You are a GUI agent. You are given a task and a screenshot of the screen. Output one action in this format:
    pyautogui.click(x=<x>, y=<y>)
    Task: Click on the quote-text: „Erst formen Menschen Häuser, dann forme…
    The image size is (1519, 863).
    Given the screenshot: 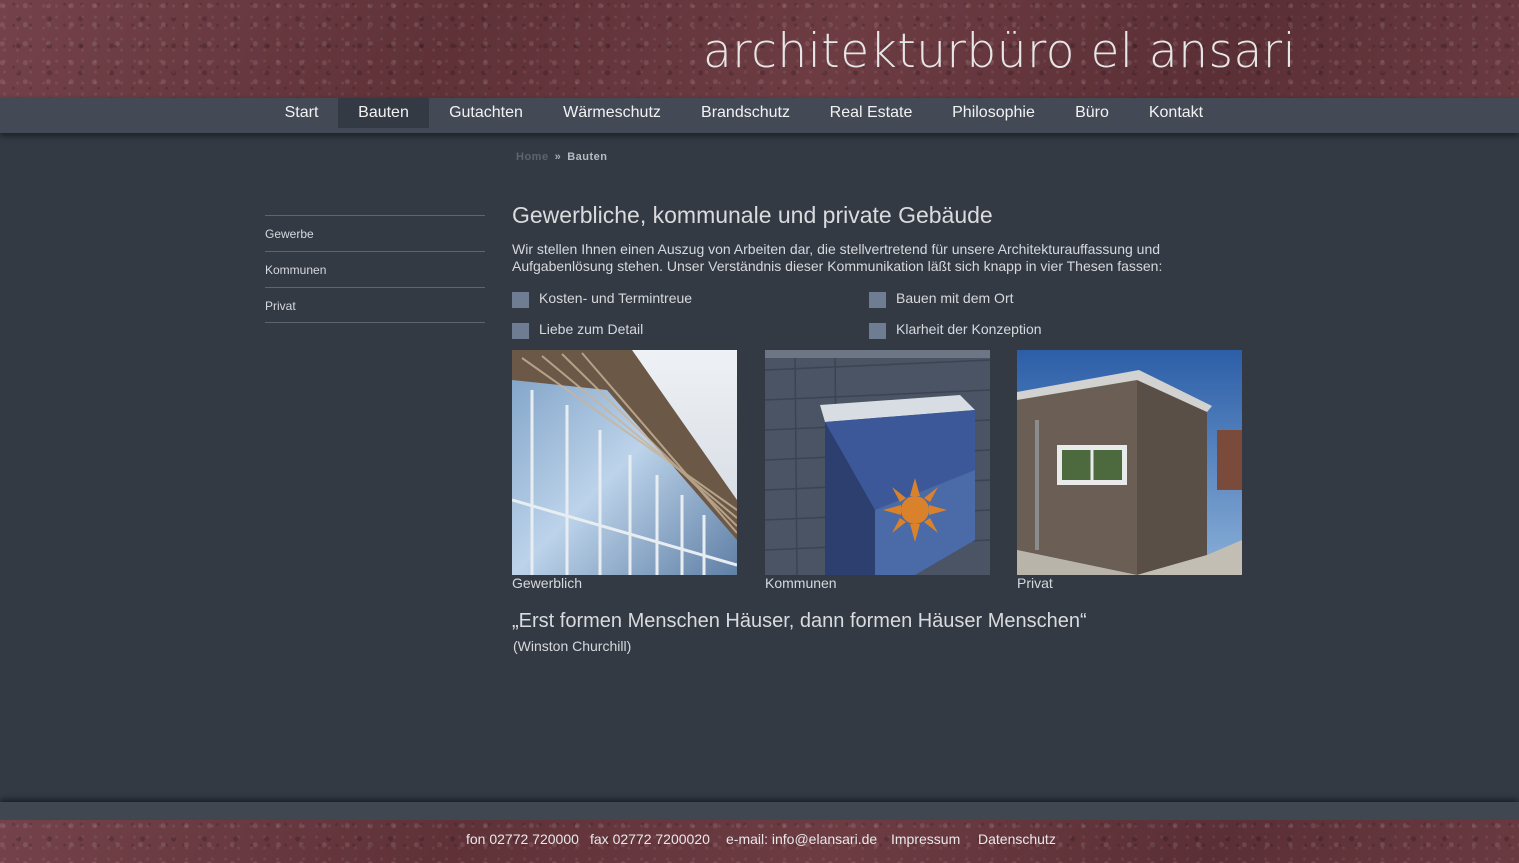 What is the action you would take?
    pyautogui.click(x=799, y=621)
    